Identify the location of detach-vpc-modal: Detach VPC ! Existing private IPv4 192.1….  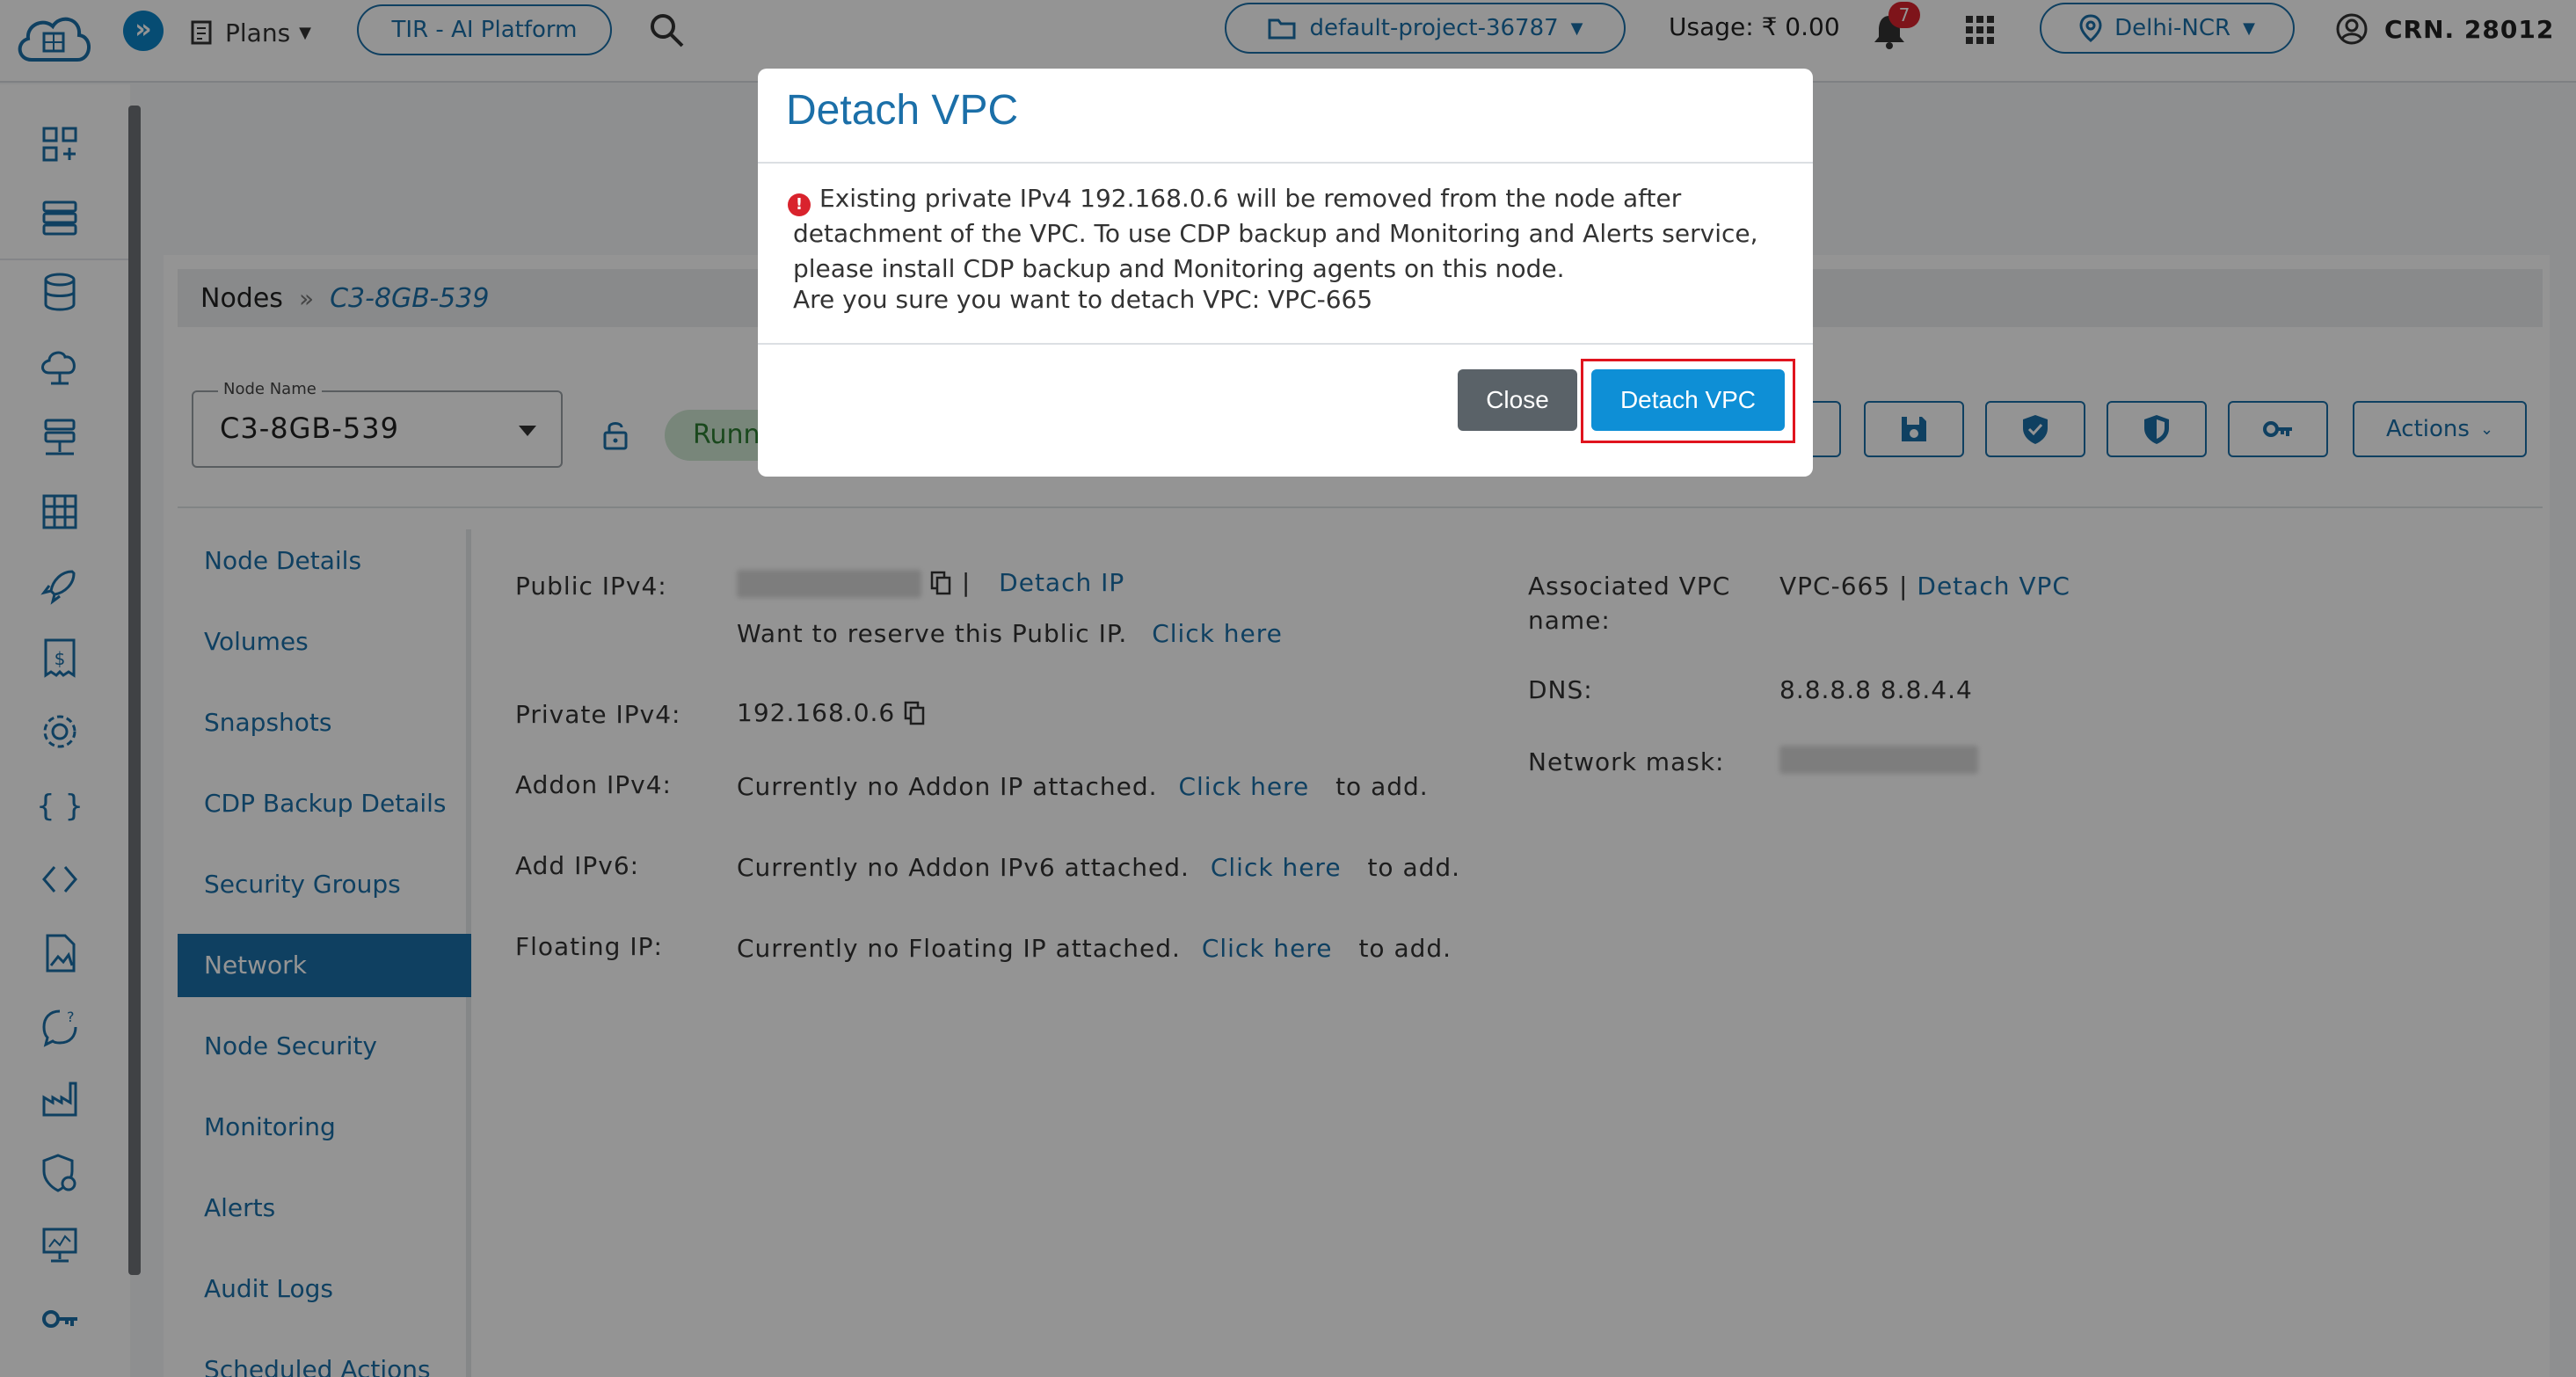
(1285, 273).